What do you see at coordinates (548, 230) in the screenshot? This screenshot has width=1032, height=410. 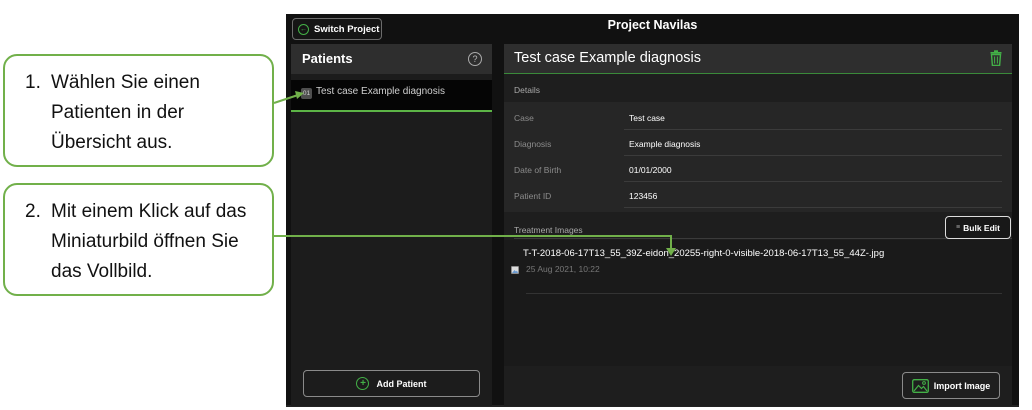 I see `treatment-images-label: Treatment Images` at bounding box center [548, 230].